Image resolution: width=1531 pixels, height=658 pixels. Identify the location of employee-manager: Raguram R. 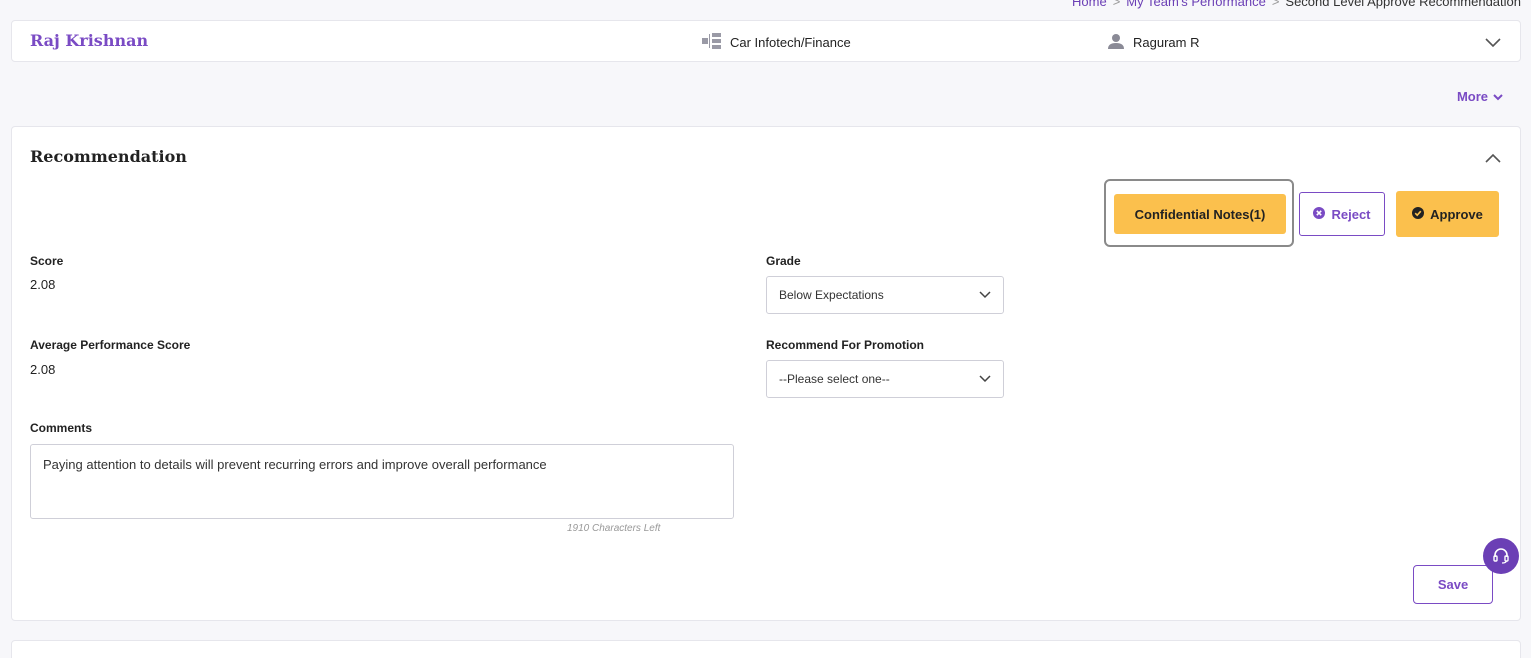
(1153, 42).